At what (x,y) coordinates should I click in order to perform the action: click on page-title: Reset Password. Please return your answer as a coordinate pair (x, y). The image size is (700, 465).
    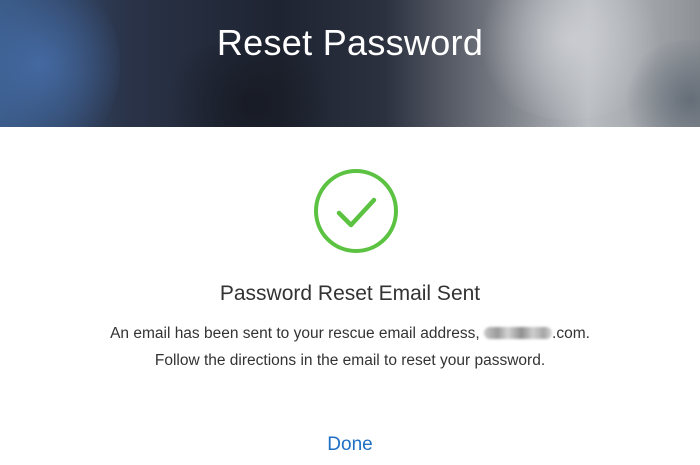
    Looking at the image, I should click on (350, 42).